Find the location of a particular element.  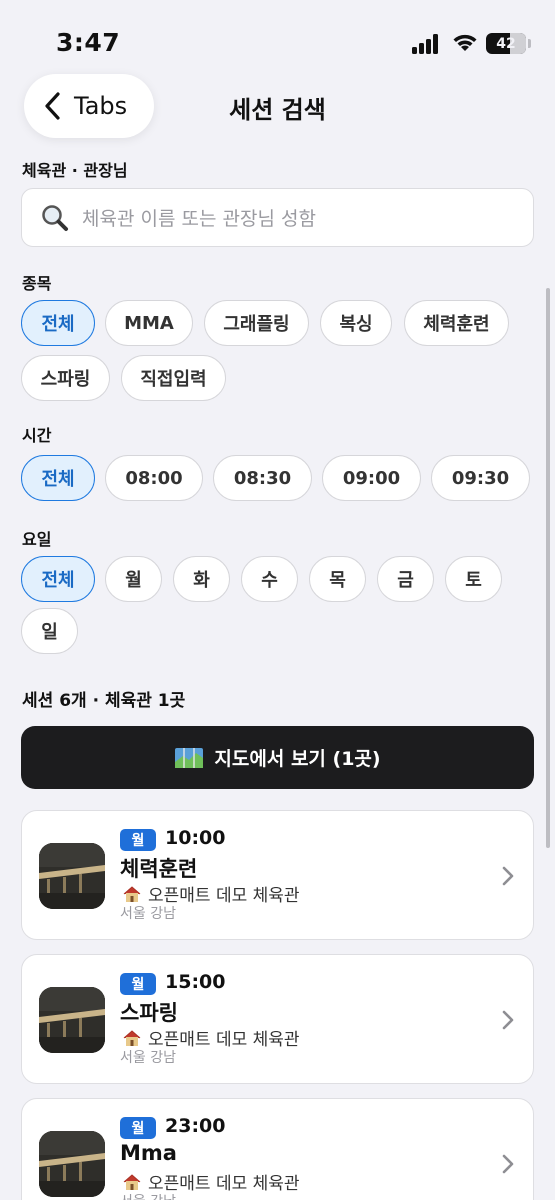

status-bar: 3:47 42 is located at coordinates (277, 35).